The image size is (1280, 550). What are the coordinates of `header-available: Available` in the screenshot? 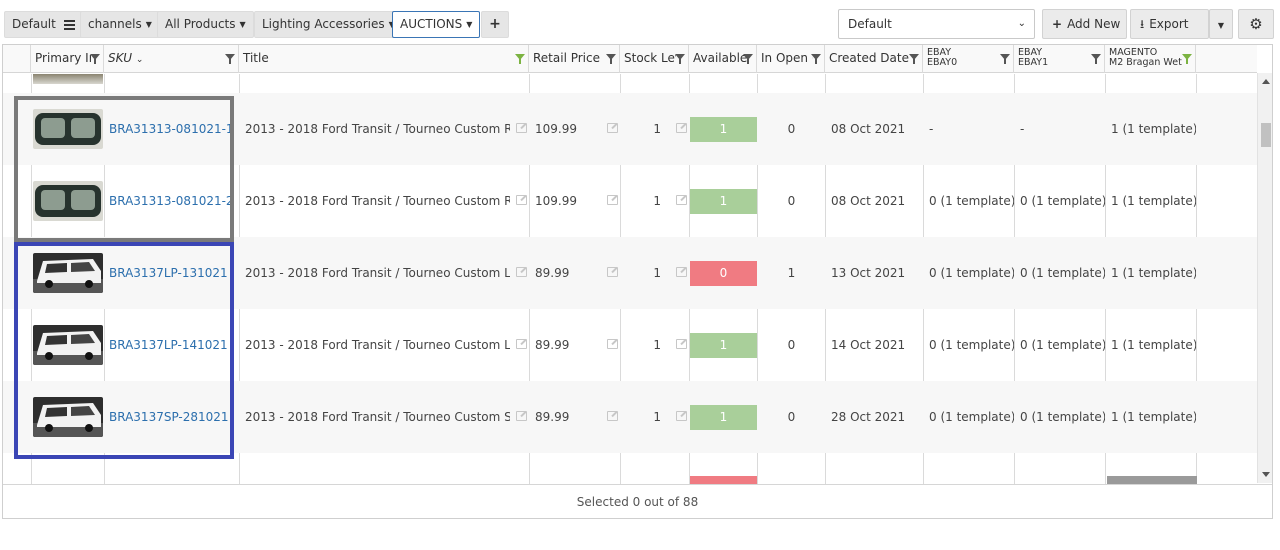 It's located at (723, 59).